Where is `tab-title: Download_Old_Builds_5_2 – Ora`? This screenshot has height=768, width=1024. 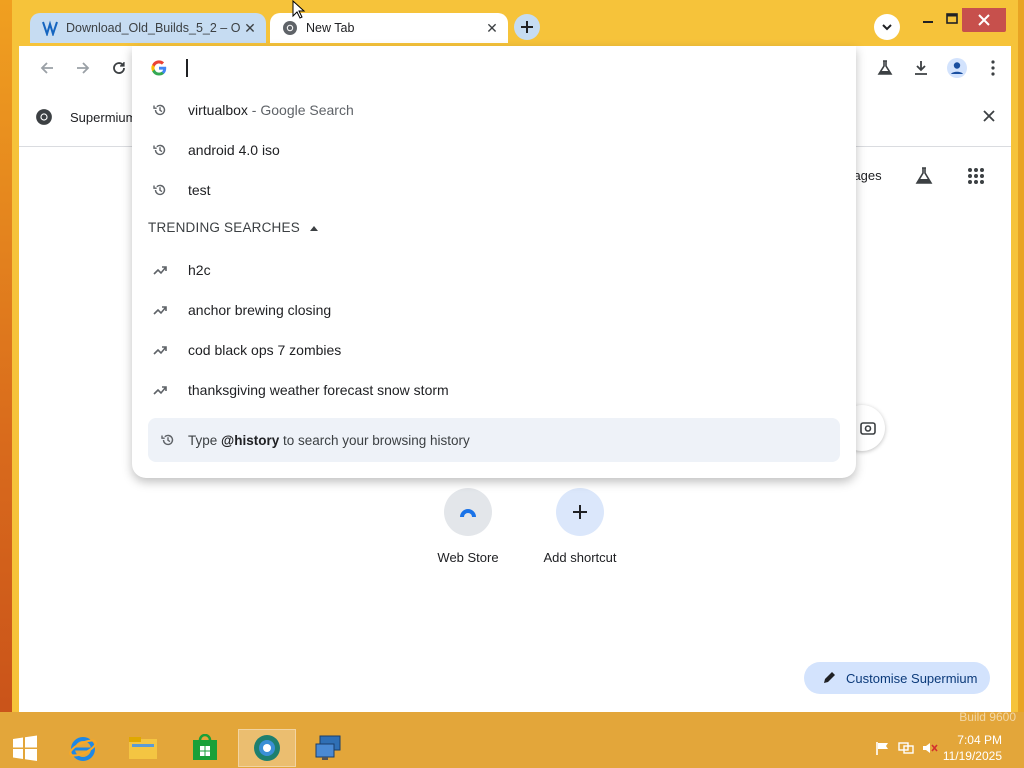
tab-title: Download_Old_Builds_5_2 – Ora is located at coordinates (153, 28).